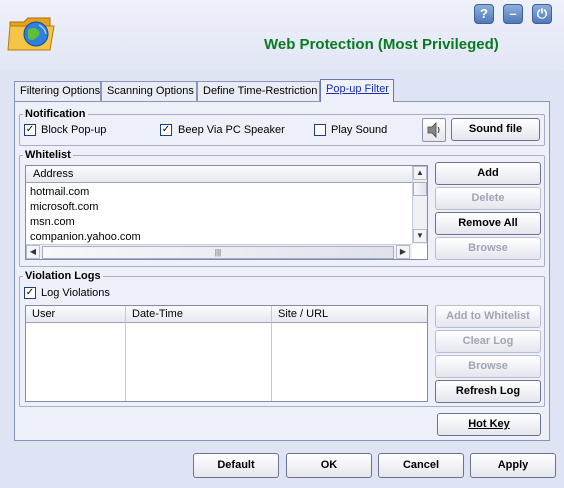 The image size is (564, 488). I want to click on play-sound-checkbox, so click(320, 130).